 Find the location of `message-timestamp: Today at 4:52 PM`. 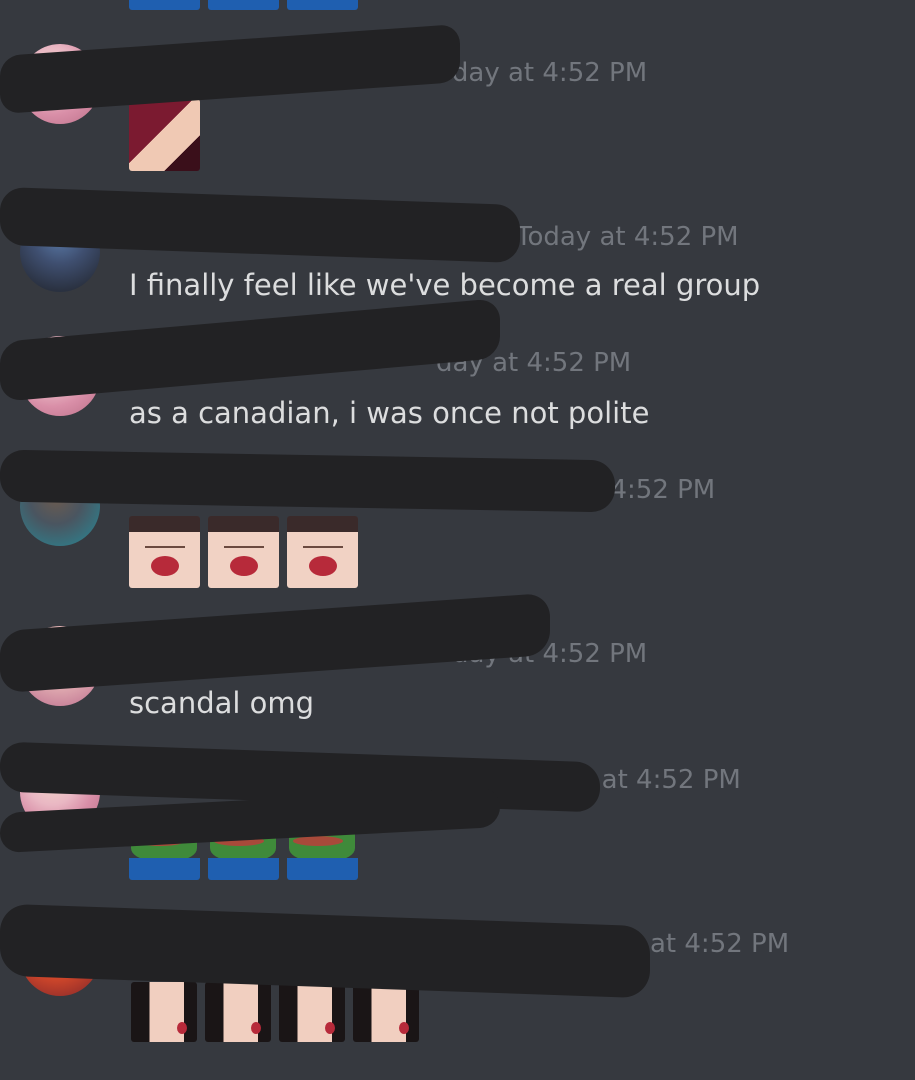

message-timestamp: Today at 4:52 PM is located at coordinates (627, 237).